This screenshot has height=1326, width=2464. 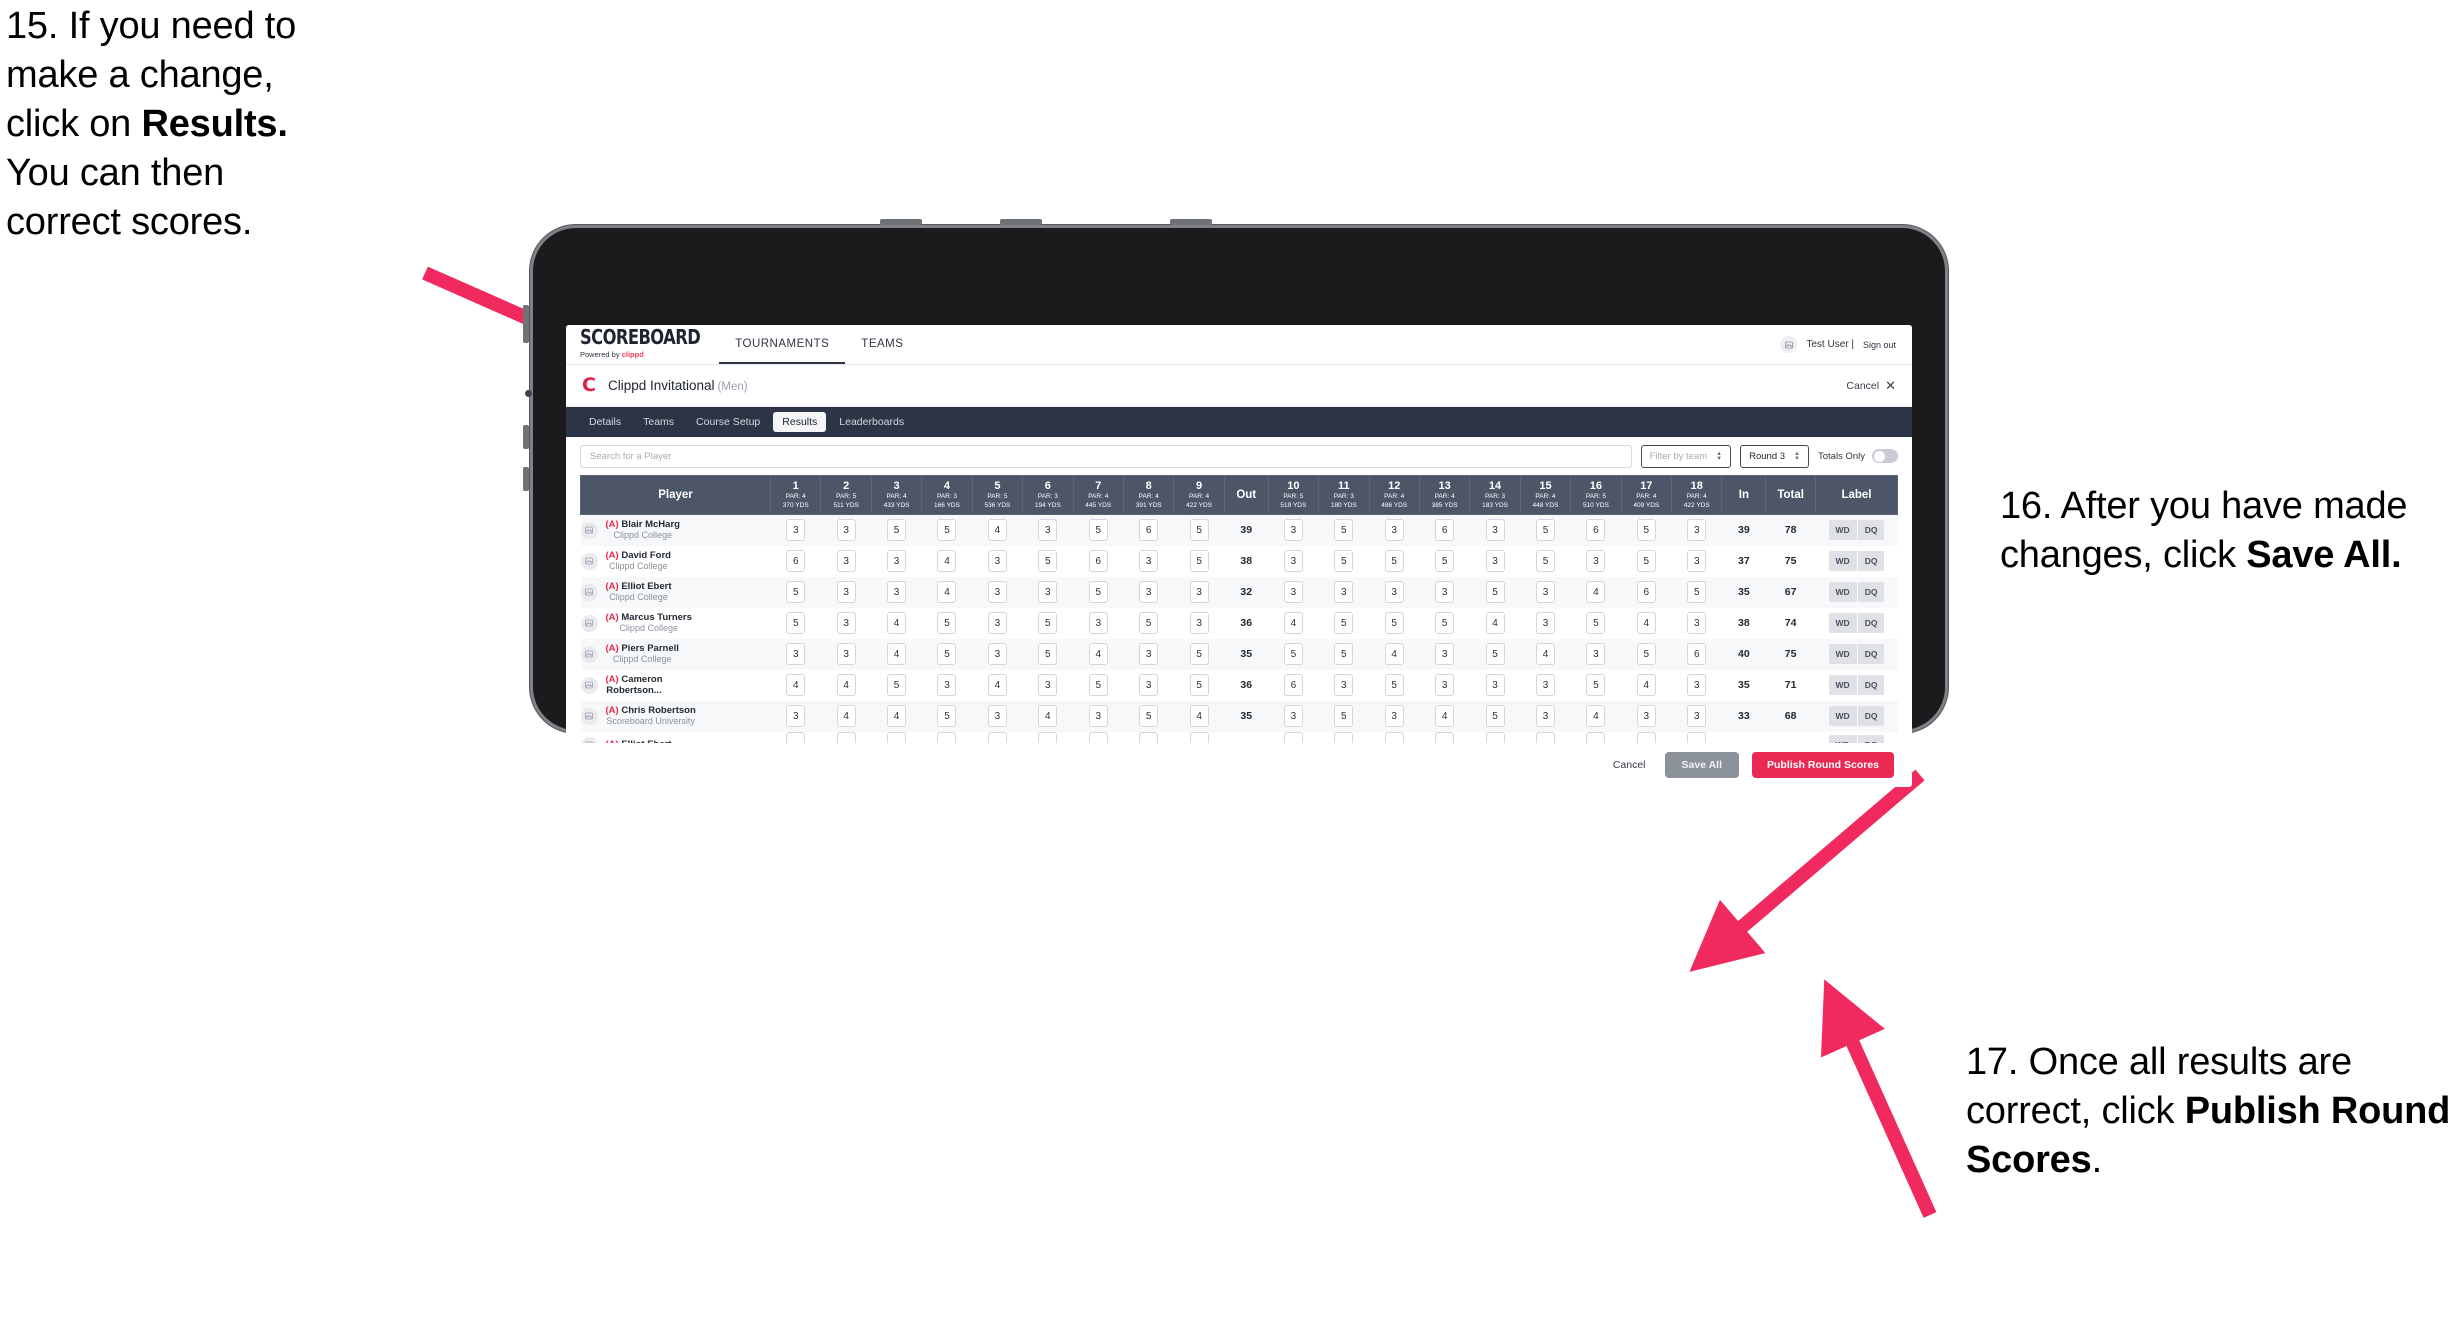 What do you see at coordinates (896, 592) in the screenshot?
I see `score-cell-hole-3: 3` at bounding box center [896, 592].